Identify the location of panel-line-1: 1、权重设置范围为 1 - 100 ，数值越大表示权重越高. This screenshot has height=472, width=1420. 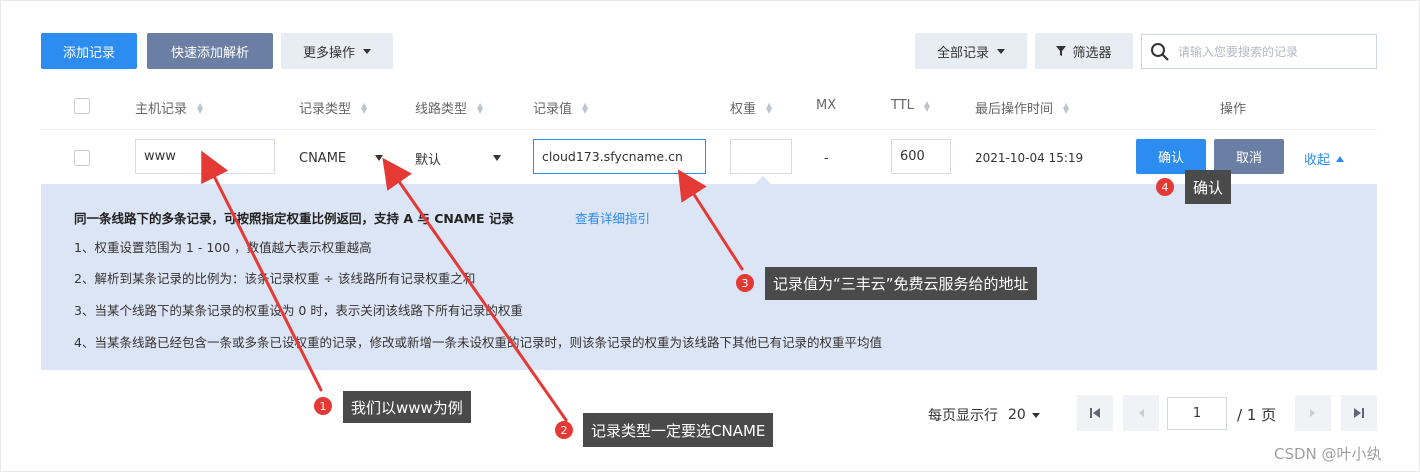
(223, 247).